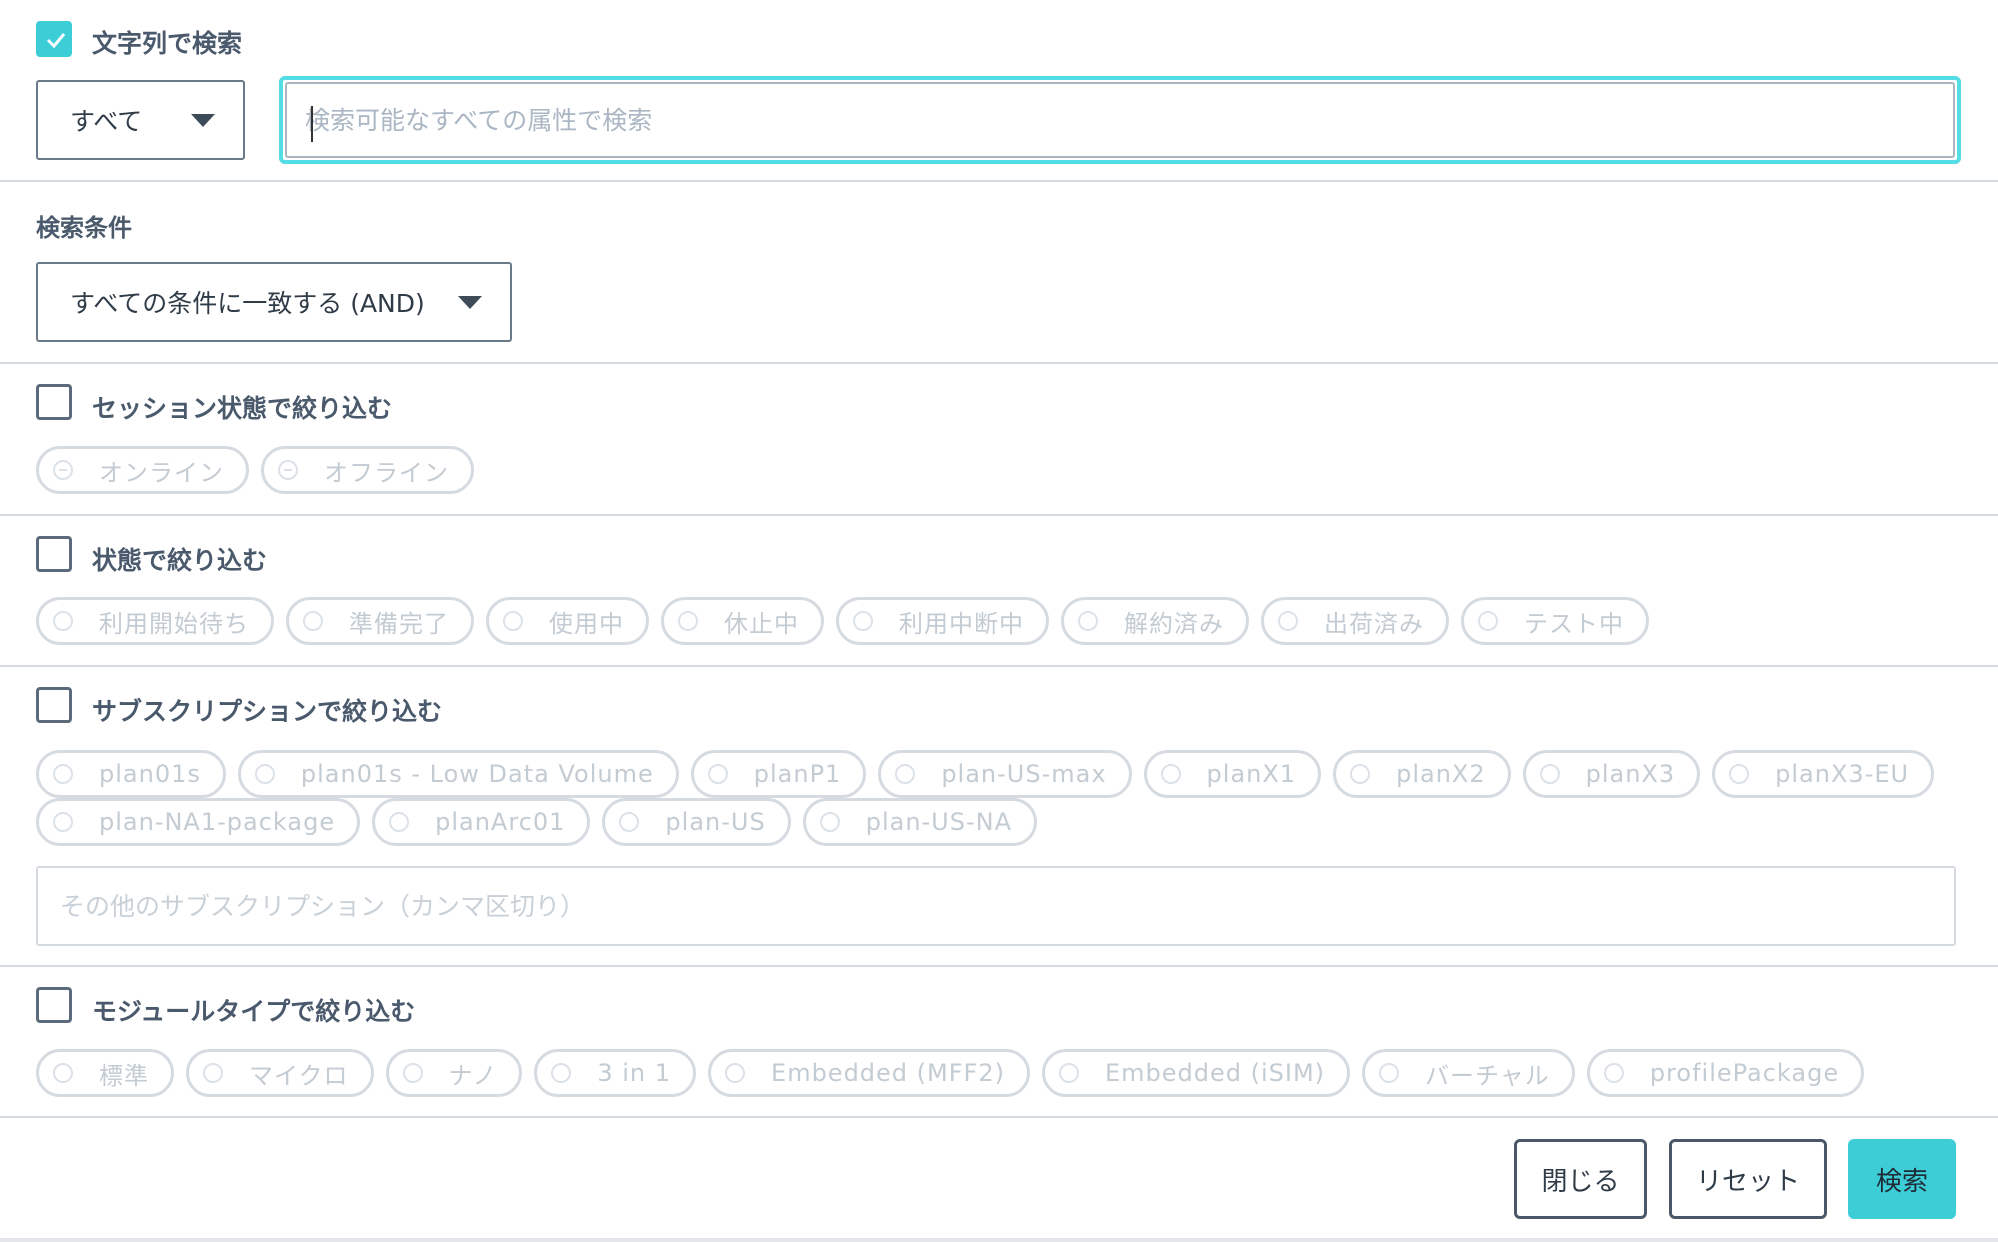 This screenshot has height=1242, width=1998. I want to click on chip-status-3: 使用中, so click(567, 621).